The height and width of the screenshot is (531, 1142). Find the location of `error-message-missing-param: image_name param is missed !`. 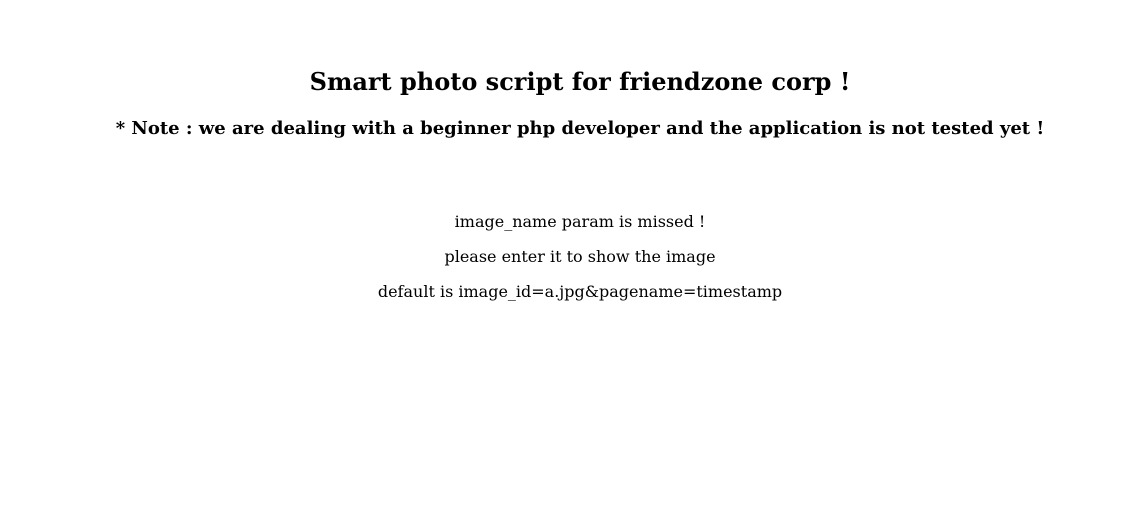

error-message-missing-param: image_name param is missed ! is located at coordinates (580, 221).